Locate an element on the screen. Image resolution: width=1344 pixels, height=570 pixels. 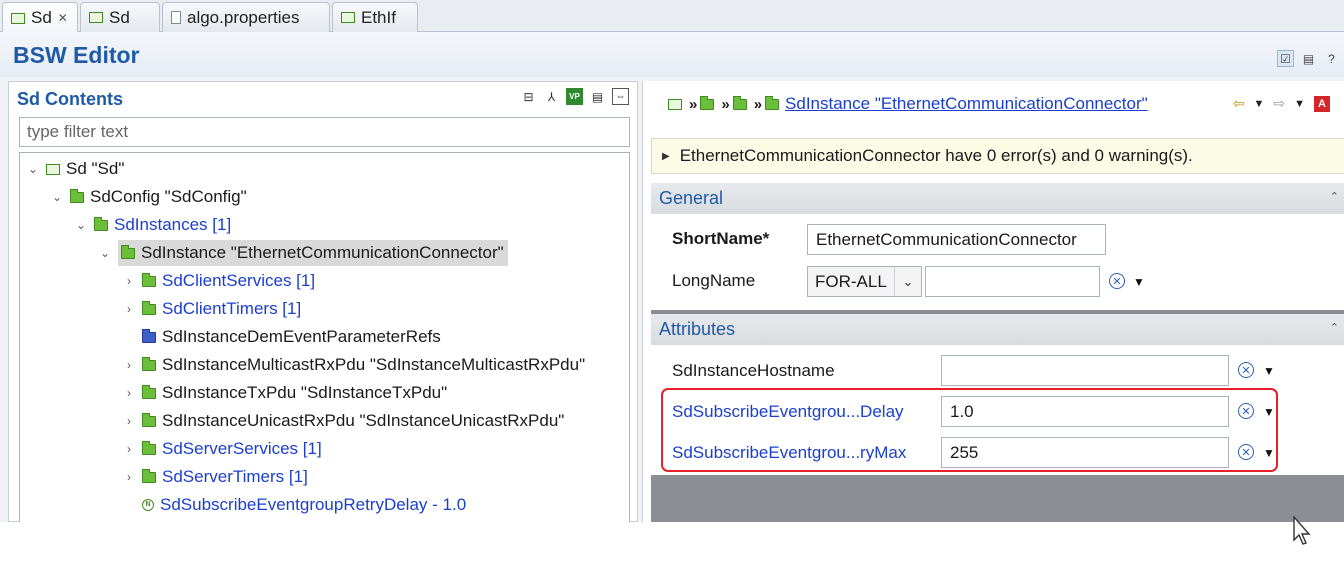
tab-label: EthIf is located at coordinates (378, 17).